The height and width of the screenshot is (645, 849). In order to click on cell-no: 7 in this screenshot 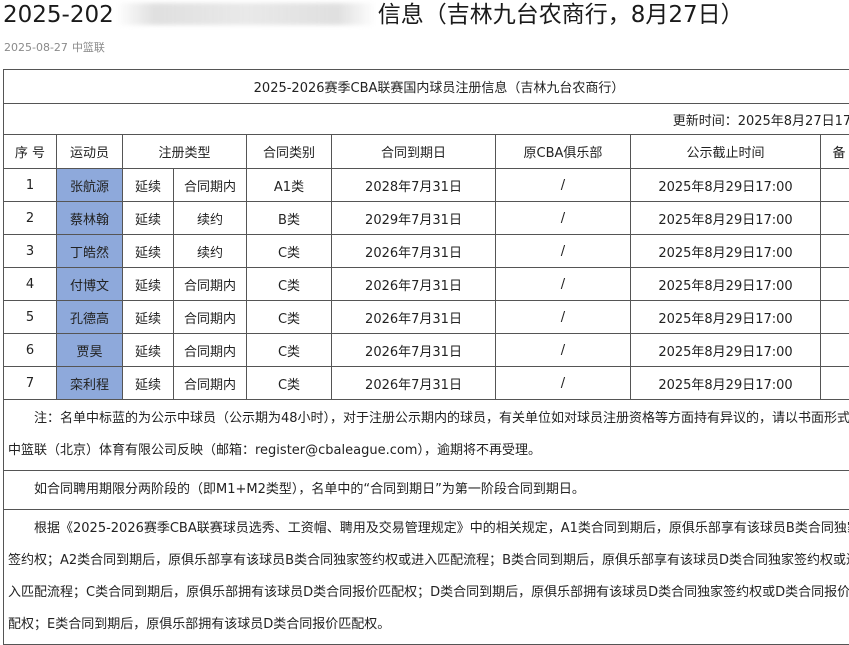, I will do `click(30, 383)`.